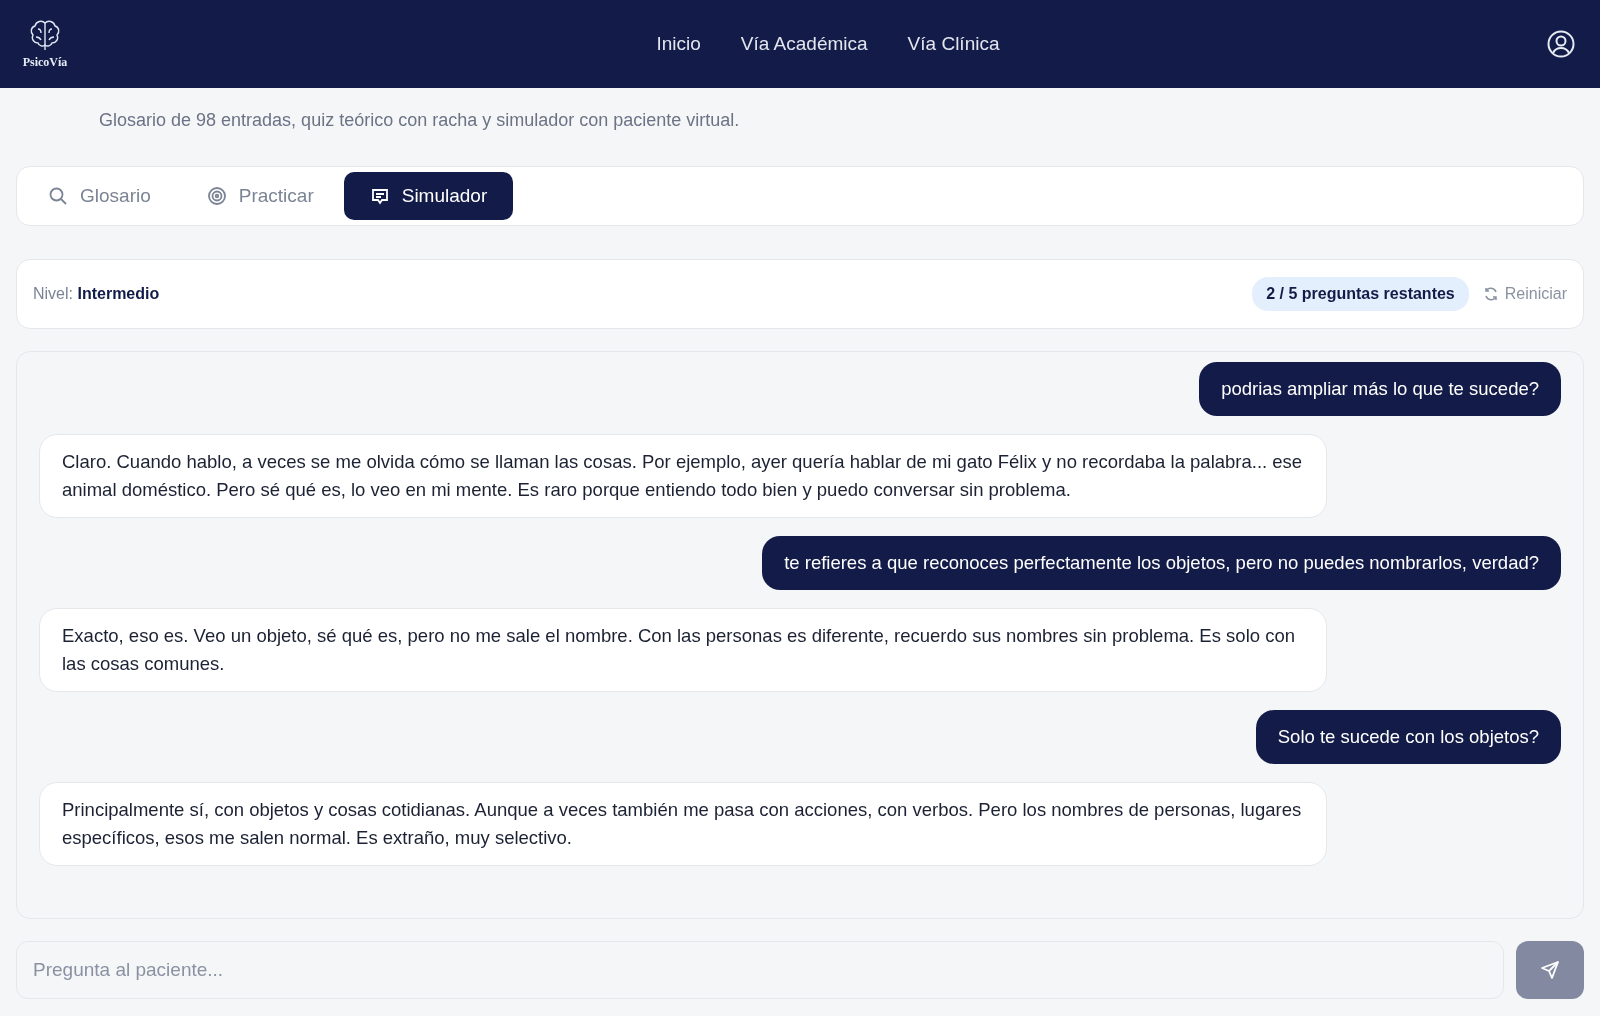 The image size is (1600, 1016). Describe the element at coordinates (260, 196) in the screenshot. I see `tab: Practicar` at that location.